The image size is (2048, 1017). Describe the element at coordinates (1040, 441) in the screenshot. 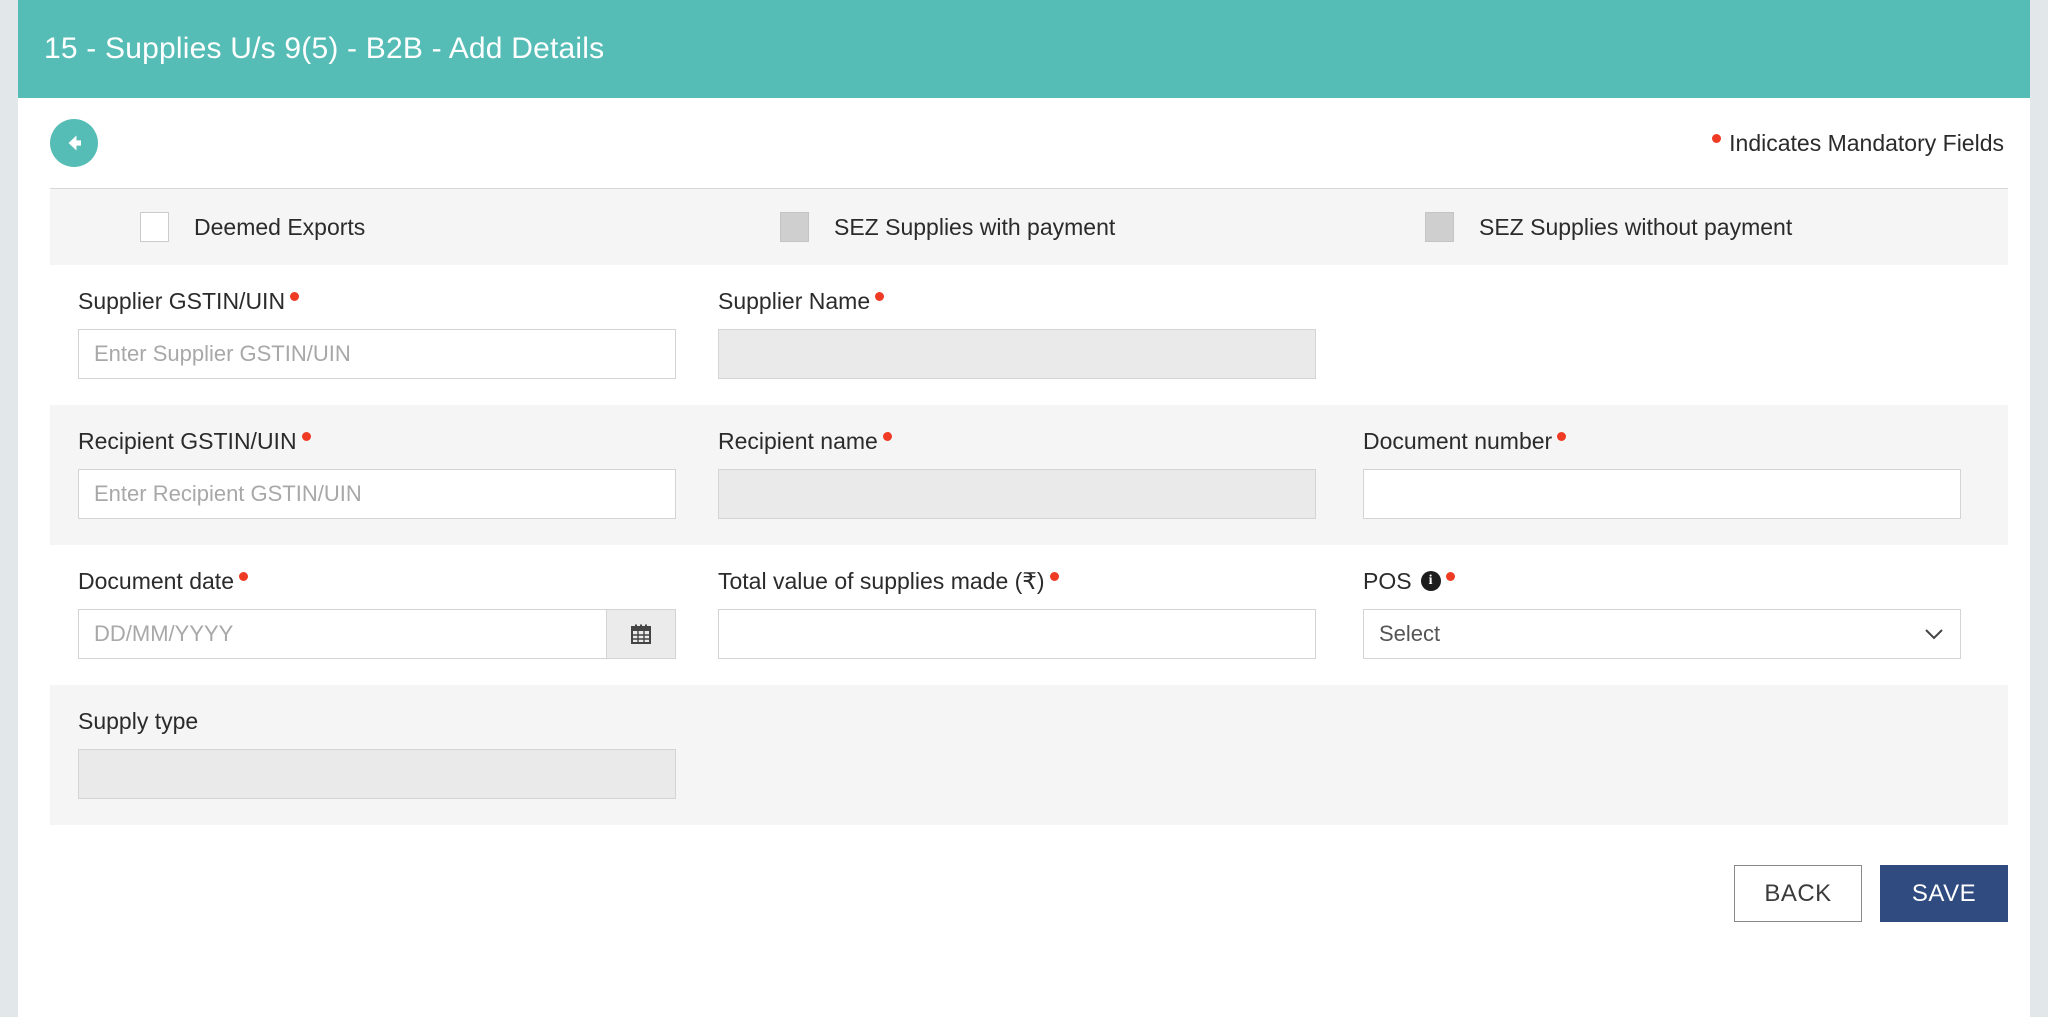

I see `recipient-name-label-wrap: Recipient name` at that location.